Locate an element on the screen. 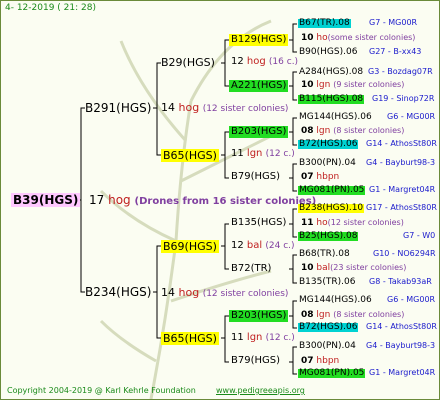  gen2-label-2: B69(HGS) is located at coordinates (190, 246).